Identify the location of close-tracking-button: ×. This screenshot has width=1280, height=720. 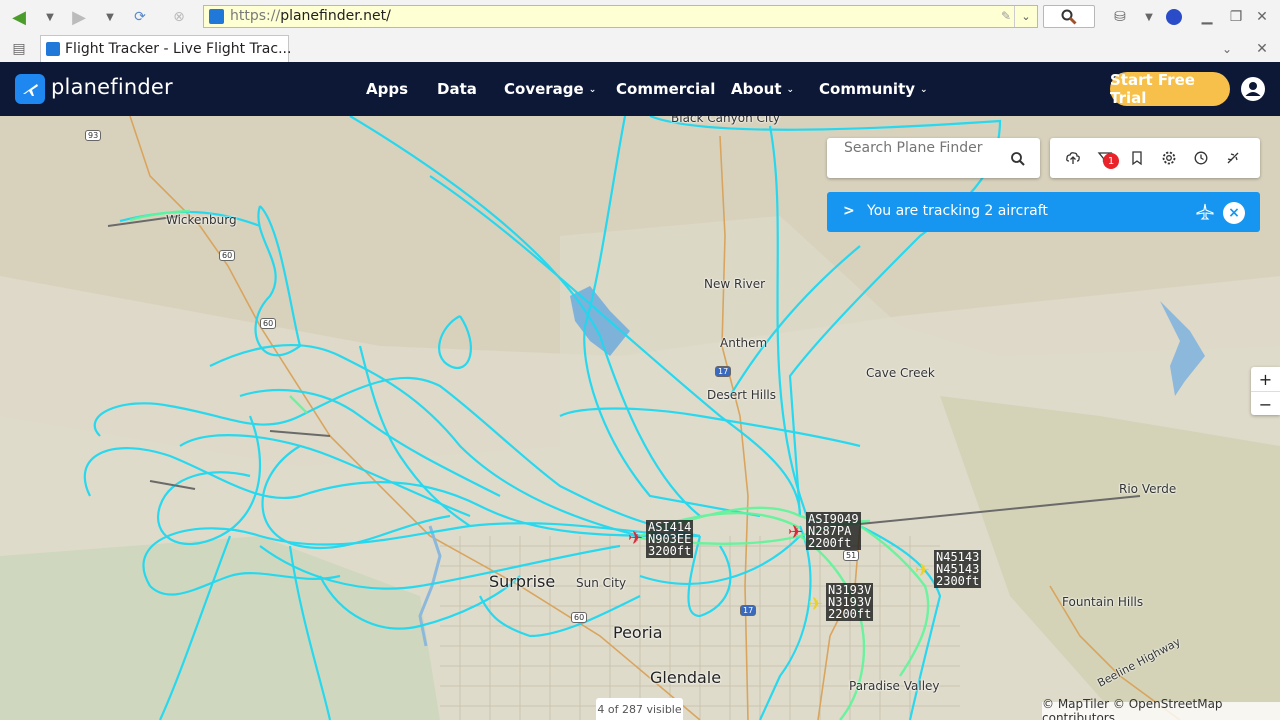
(1234, 213).